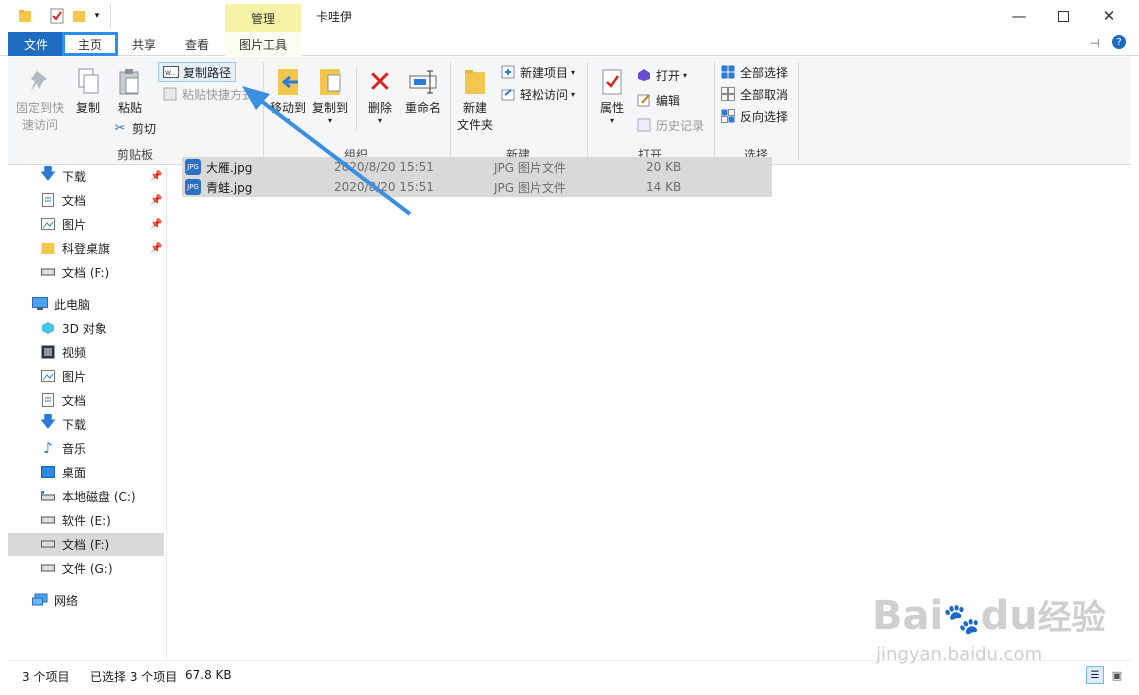  What do you see at coordinates (86, 544) in the screenshot?
I see `nav-label: 文档 (F:)` at bounding box center [86, 544].